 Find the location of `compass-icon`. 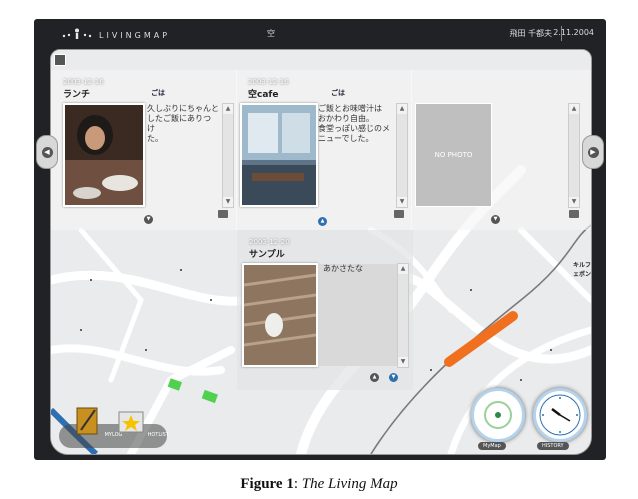

compass-icon is located at coordinates (498, 415).